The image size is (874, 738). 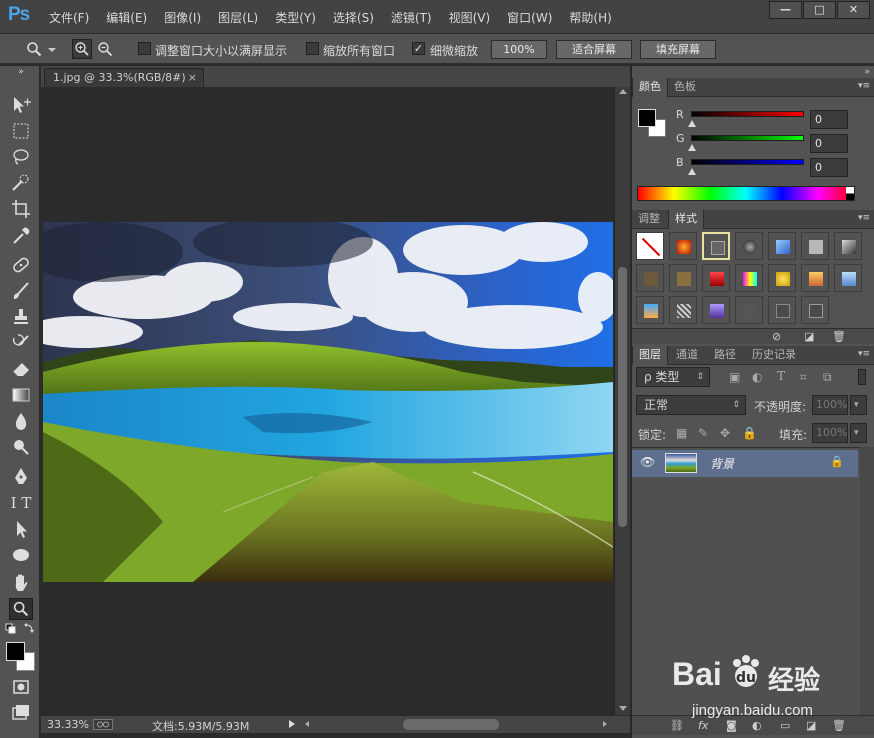 What do you see at coordinates (687, 355) in the screenshot?
I see `tab-channels: 通道` at bounding box center [687, 355].